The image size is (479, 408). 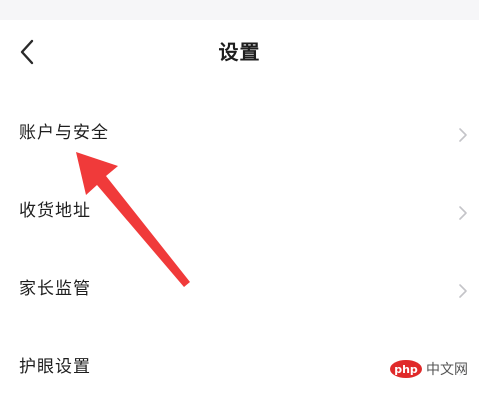 I want to click on svg-text: php, so click(x=406, y=369).